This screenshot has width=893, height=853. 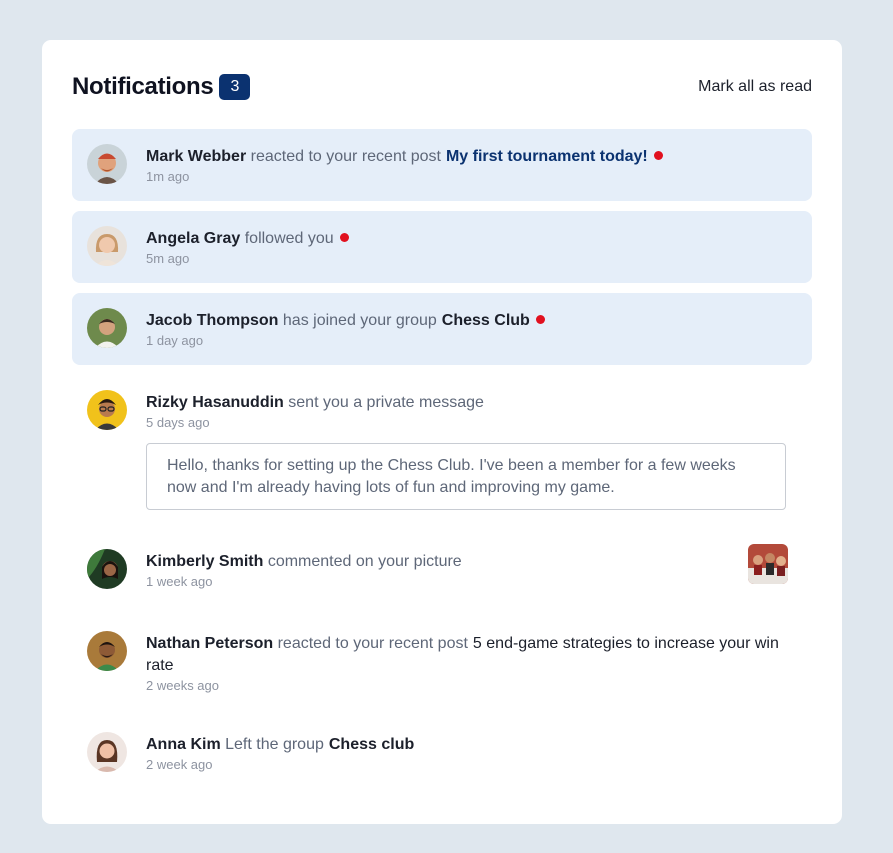 What do you see at coordinates (168, 258) in the screenshot?
I see `timestamp: 5m ago` at bounding box center [168, 258].